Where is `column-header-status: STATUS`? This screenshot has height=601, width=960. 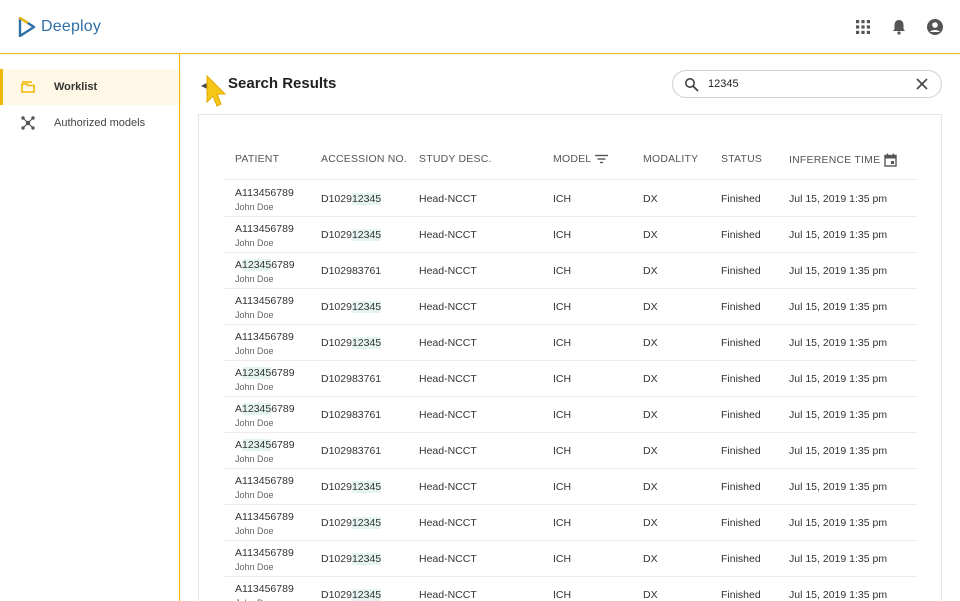 column-header-status: STATUS is located at coordinates (741, 159).